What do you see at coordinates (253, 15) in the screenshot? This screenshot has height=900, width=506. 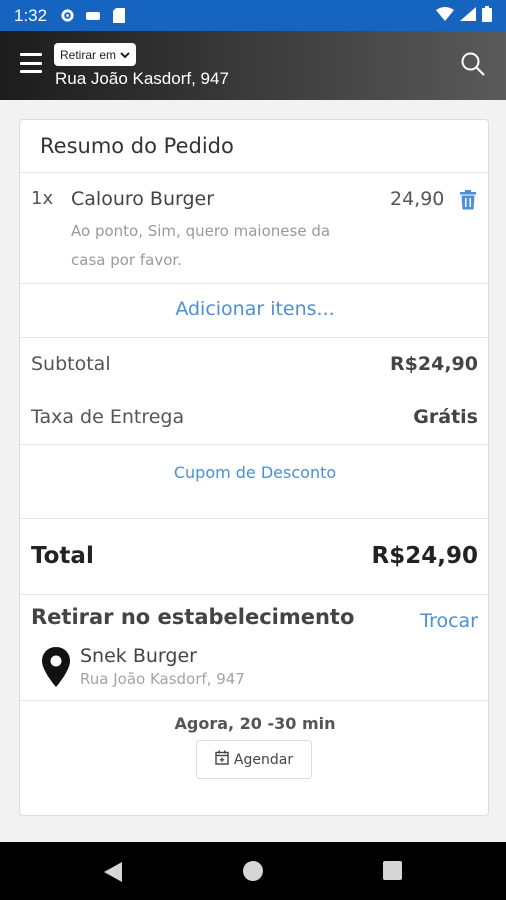 I see `status-bar: 1:32` at bounding box center [253, 15].